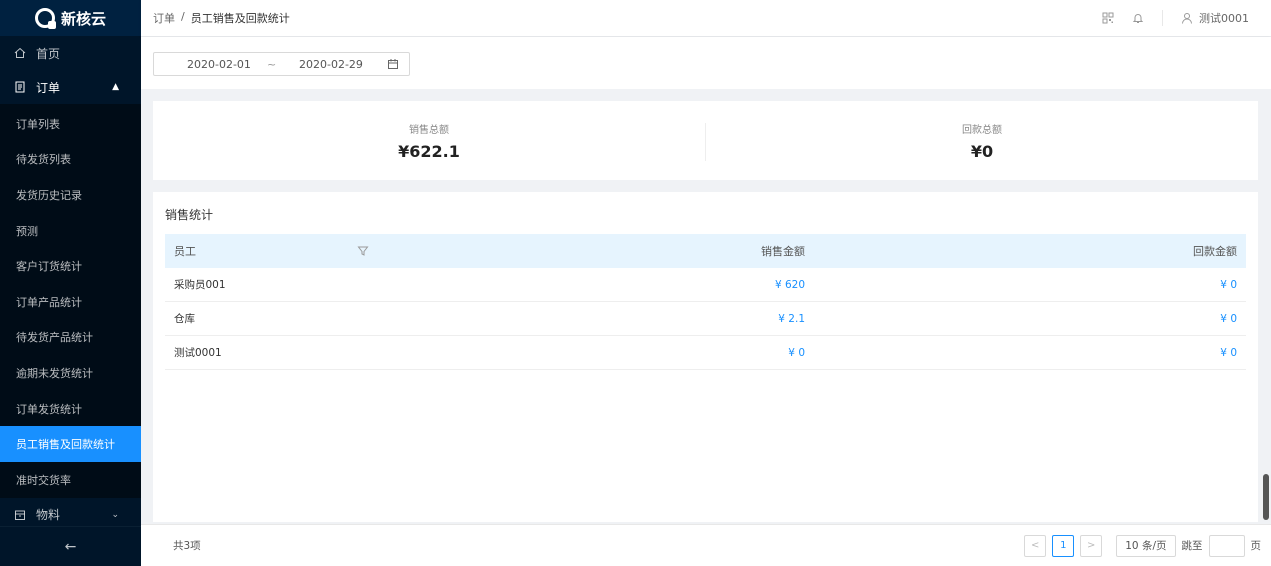  I want to click on arrow-left-icon: ←, so click(70, 546).